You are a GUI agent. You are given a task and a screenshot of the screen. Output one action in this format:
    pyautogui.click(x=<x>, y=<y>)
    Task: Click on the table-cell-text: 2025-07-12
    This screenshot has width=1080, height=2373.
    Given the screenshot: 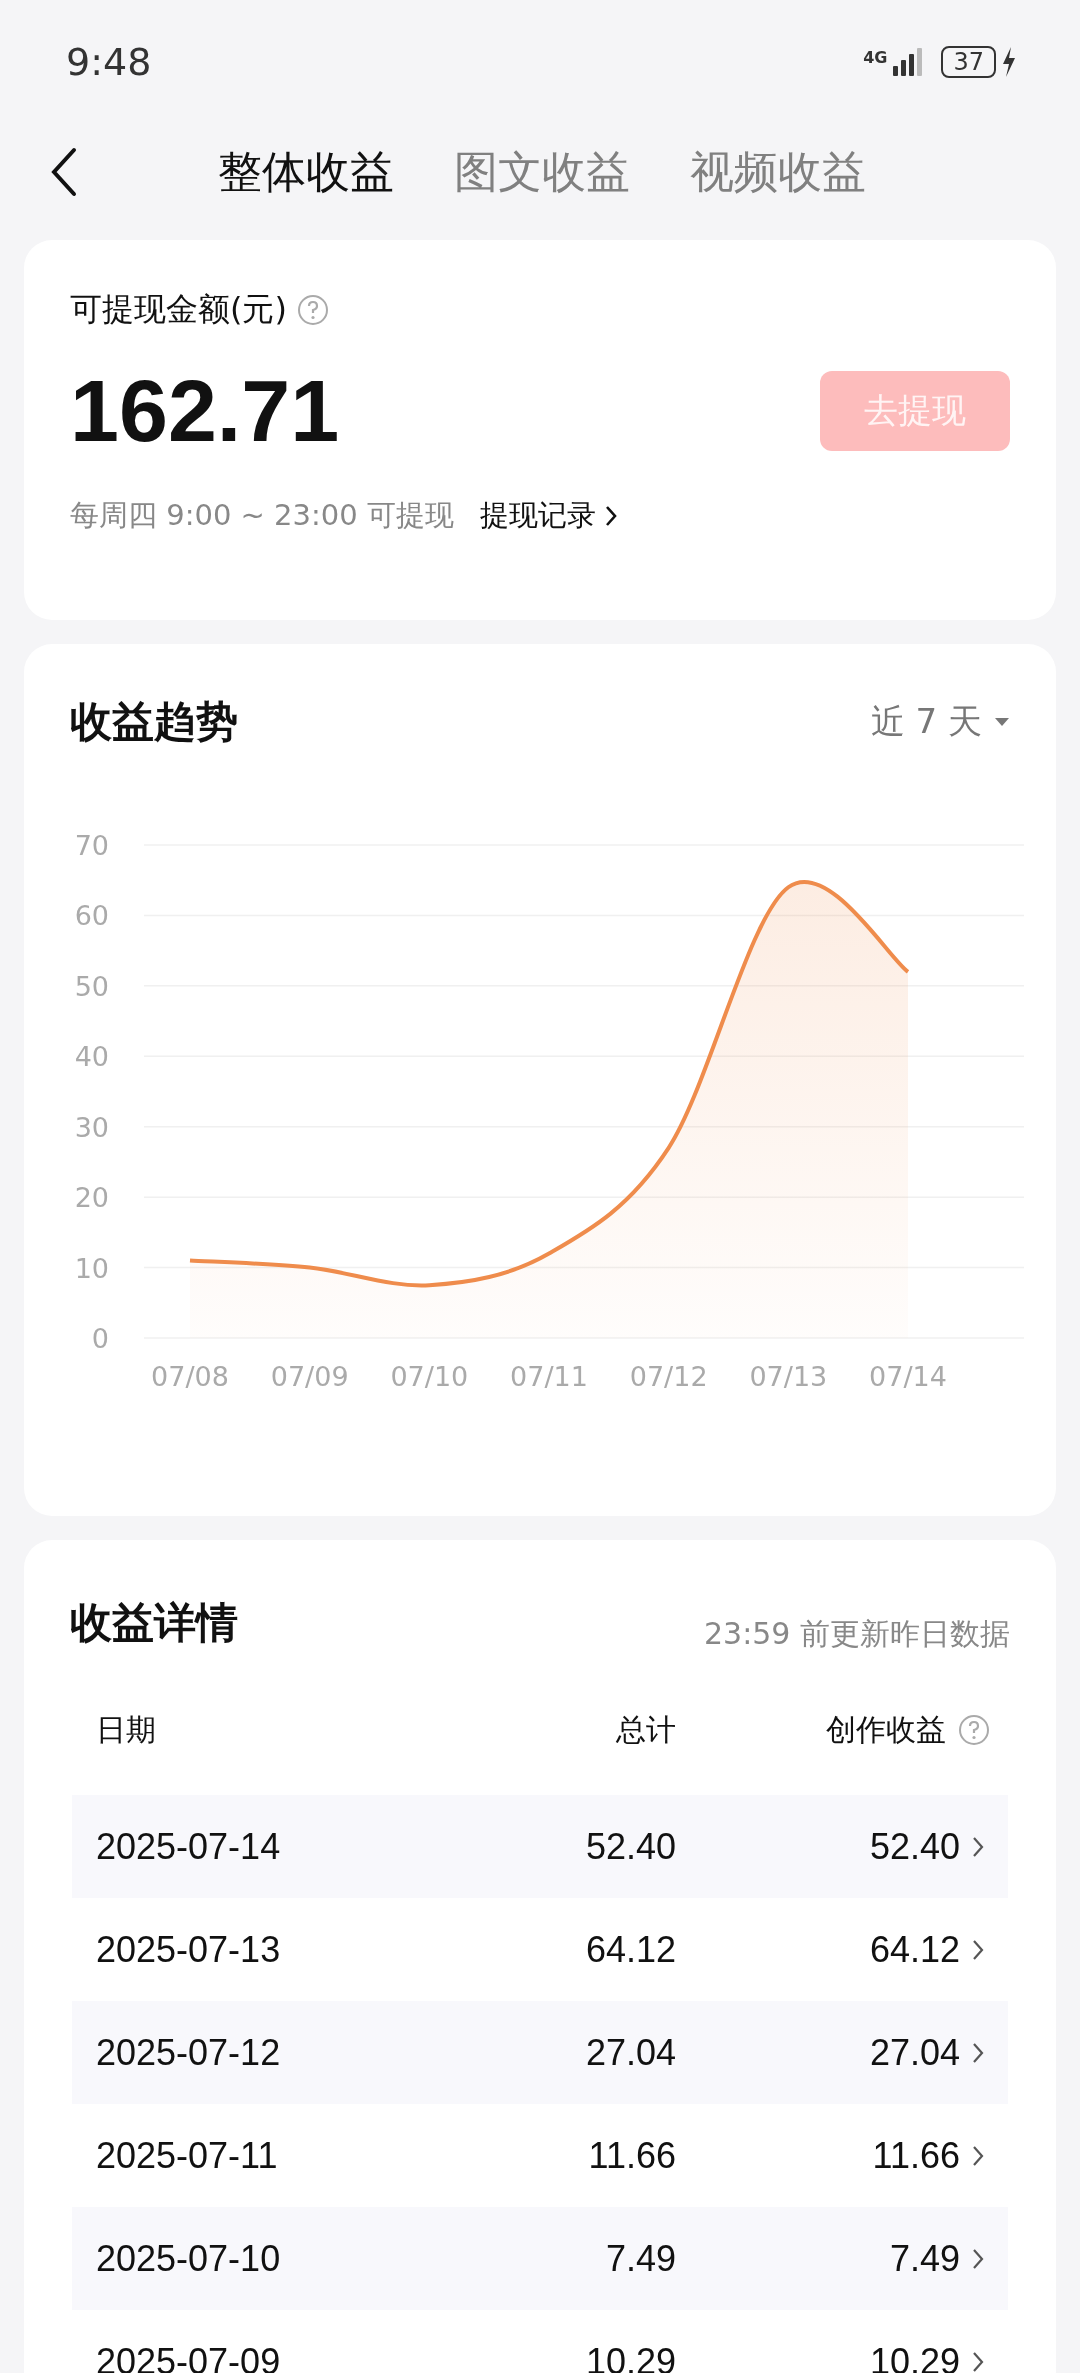 What is the action you would take?
    pyautogui.click(x=189, y=2052)
    